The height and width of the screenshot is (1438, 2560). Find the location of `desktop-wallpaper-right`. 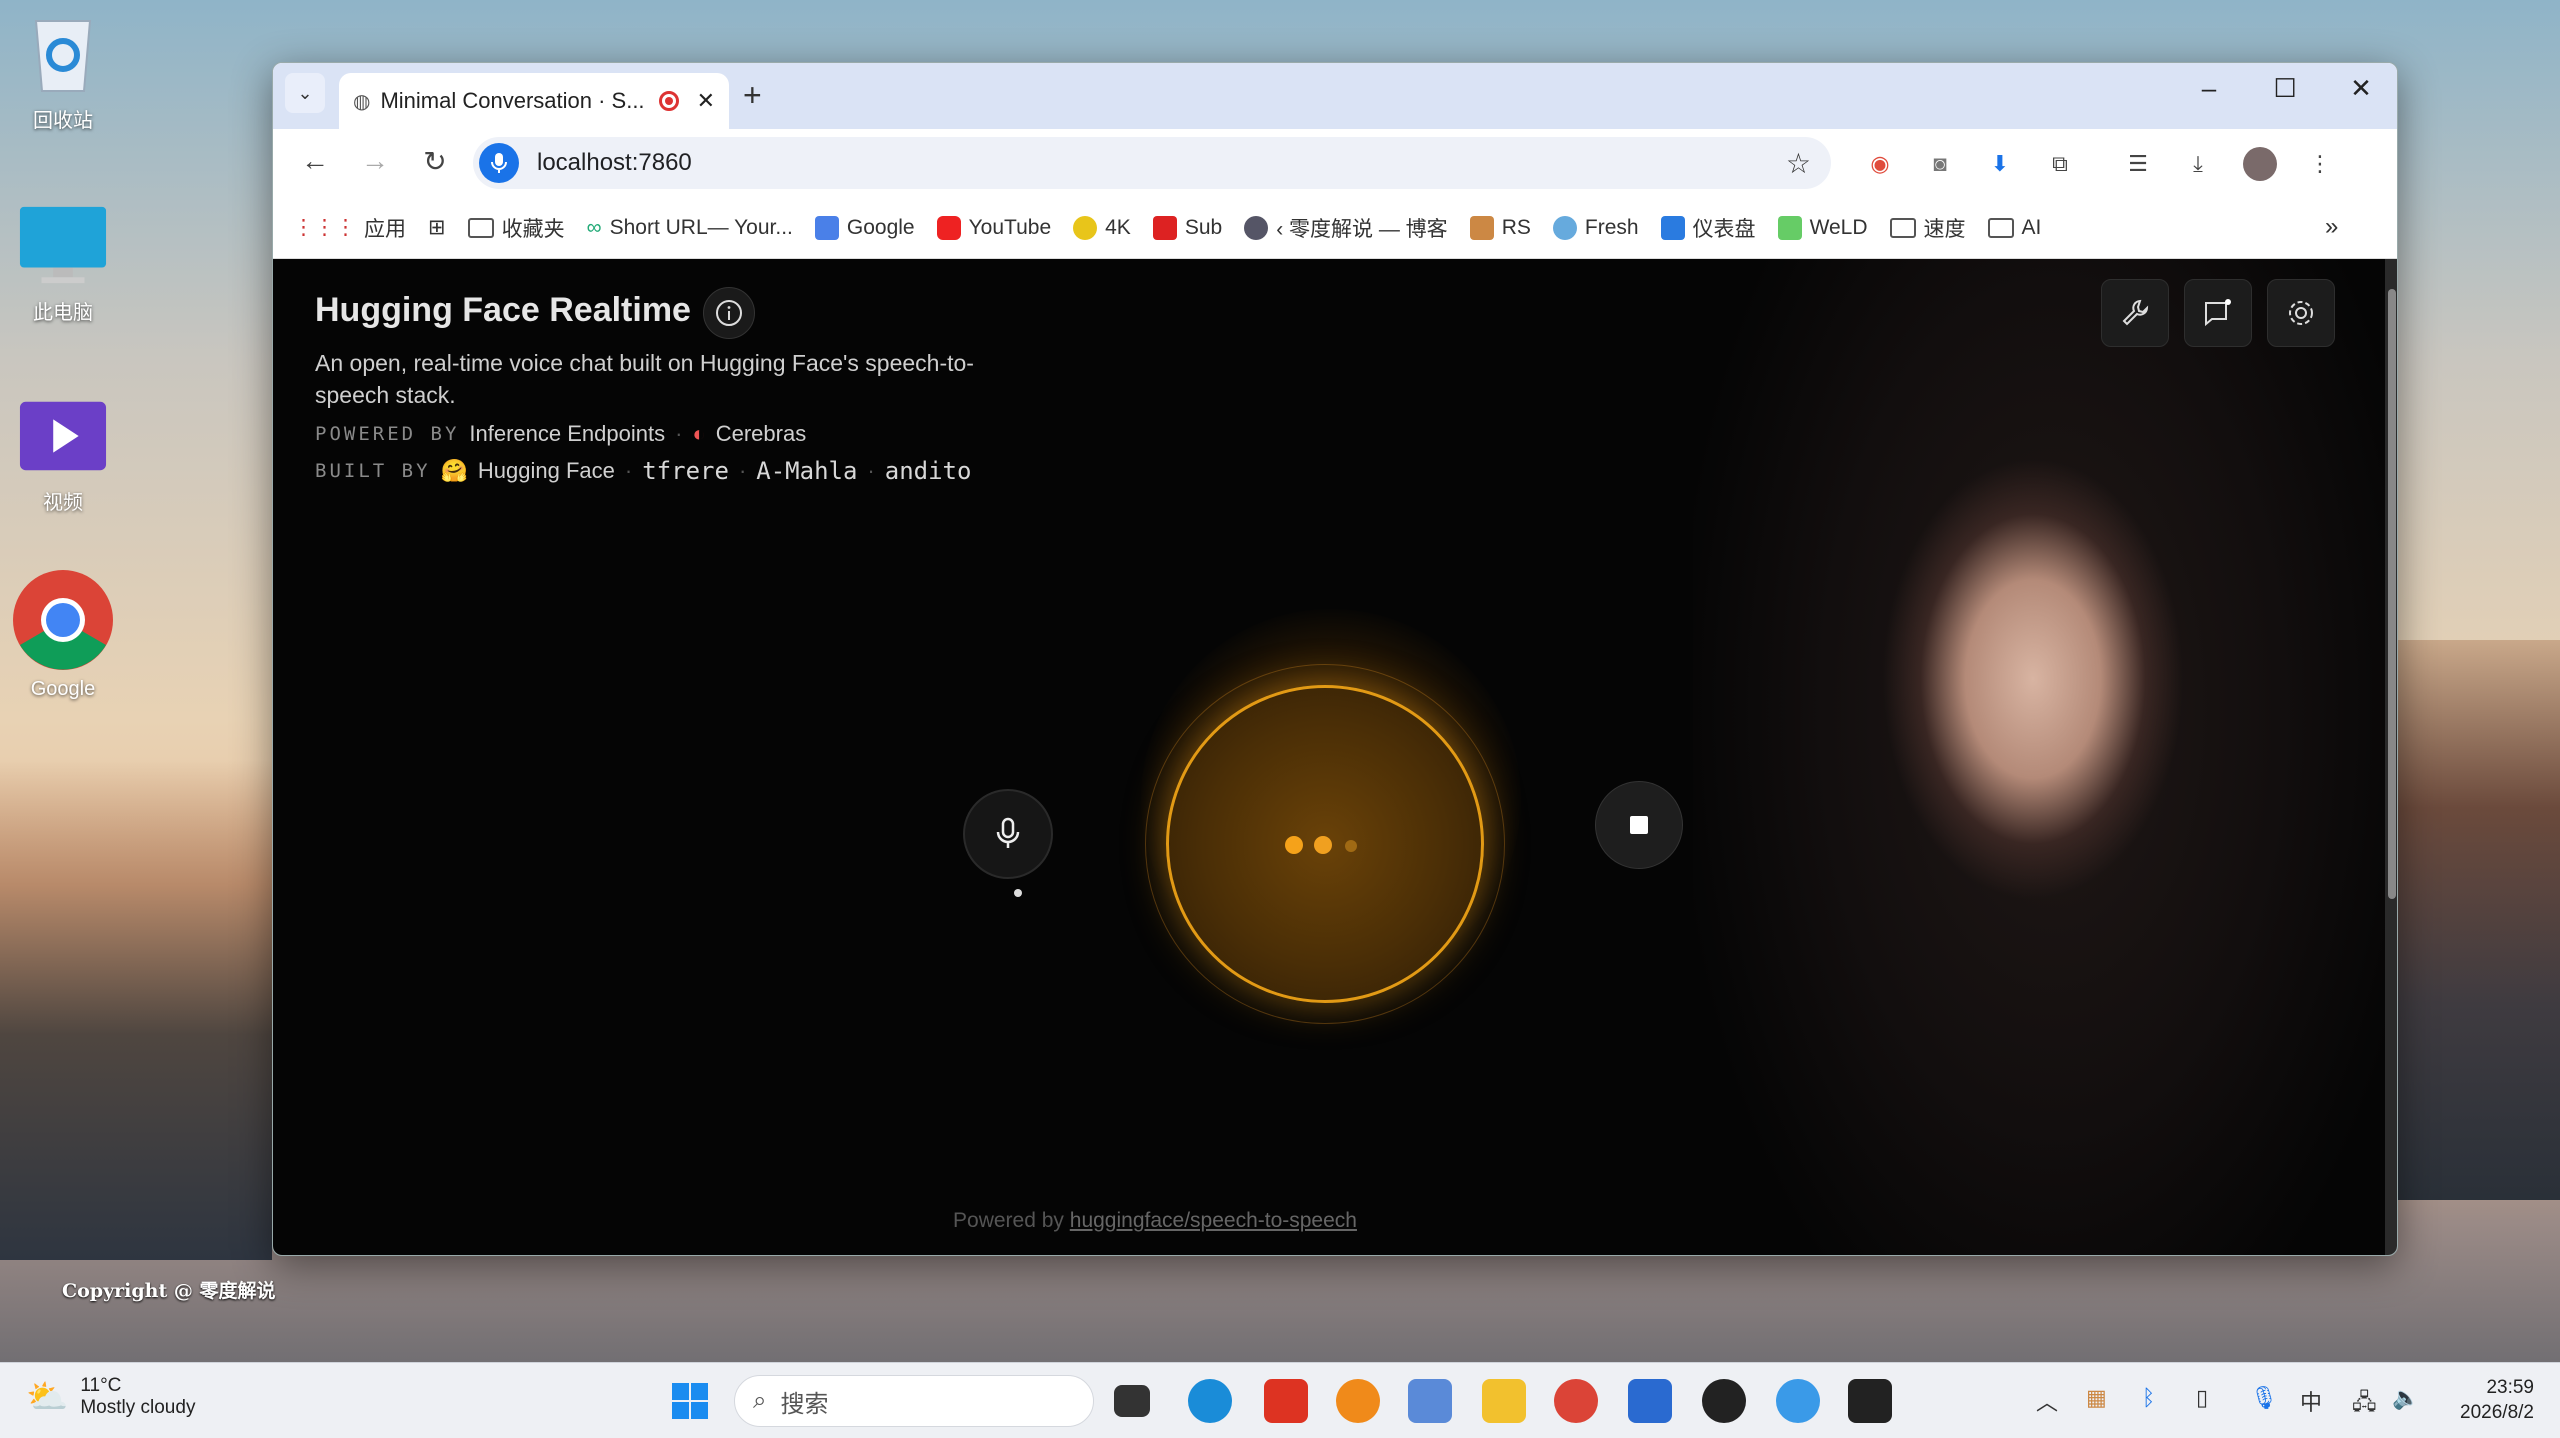

desktop-wallpaper-right is located at coordinates (2477, 920).